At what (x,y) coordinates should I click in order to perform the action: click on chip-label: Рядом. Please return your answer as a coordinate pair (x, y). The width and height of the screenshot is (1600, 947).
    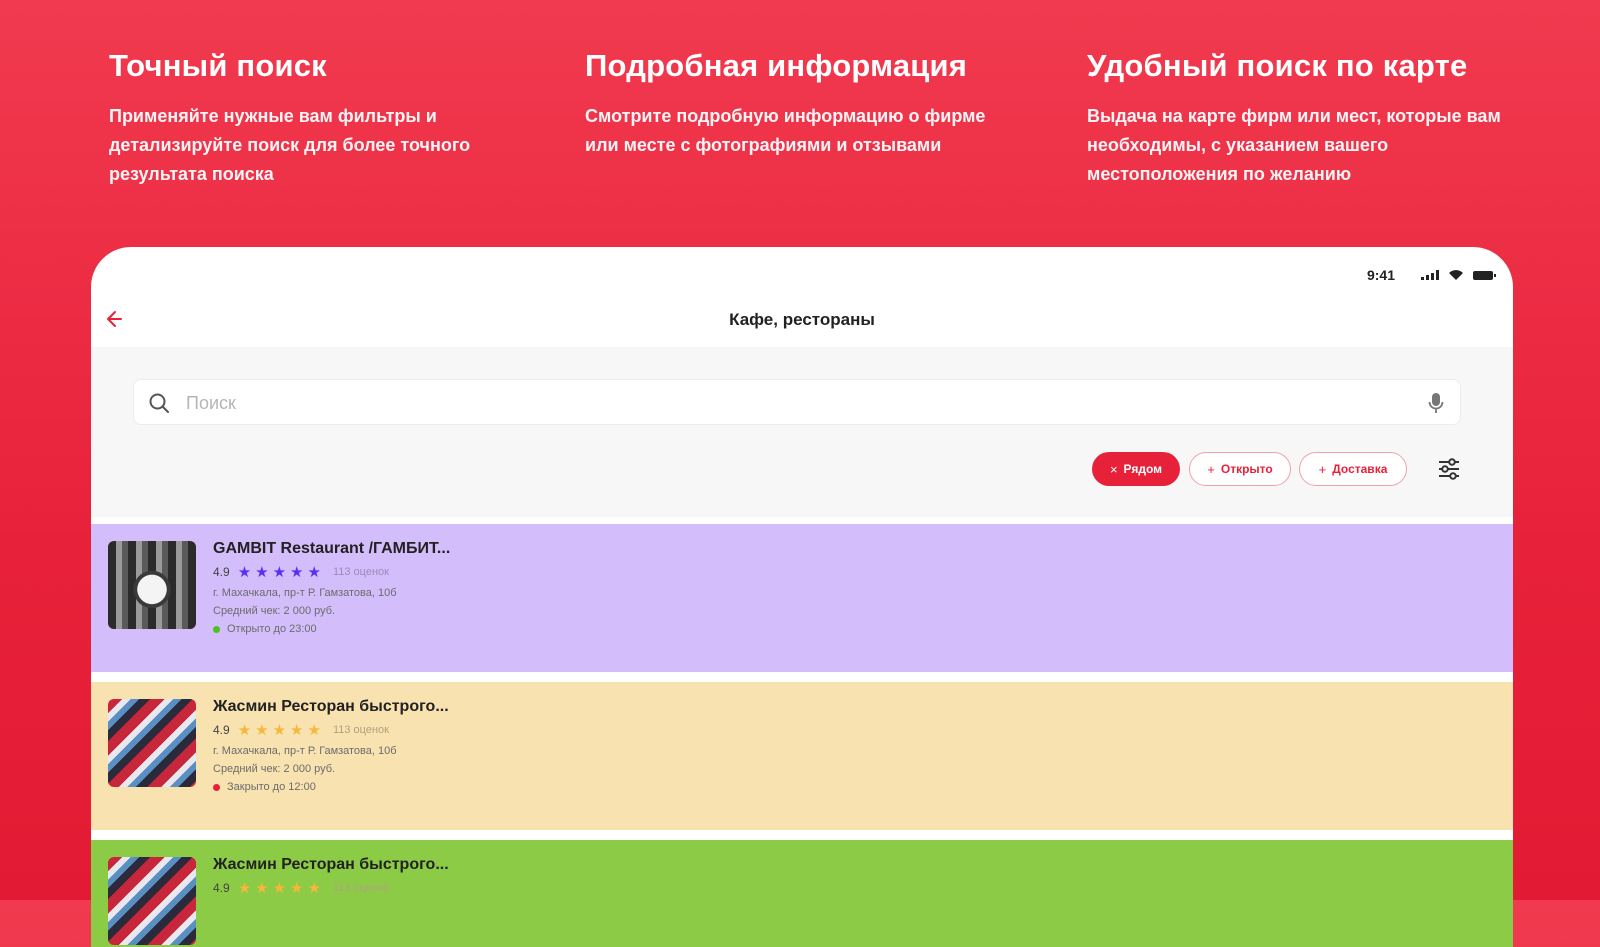
    Looking at the image, I should click on (1143, 469).